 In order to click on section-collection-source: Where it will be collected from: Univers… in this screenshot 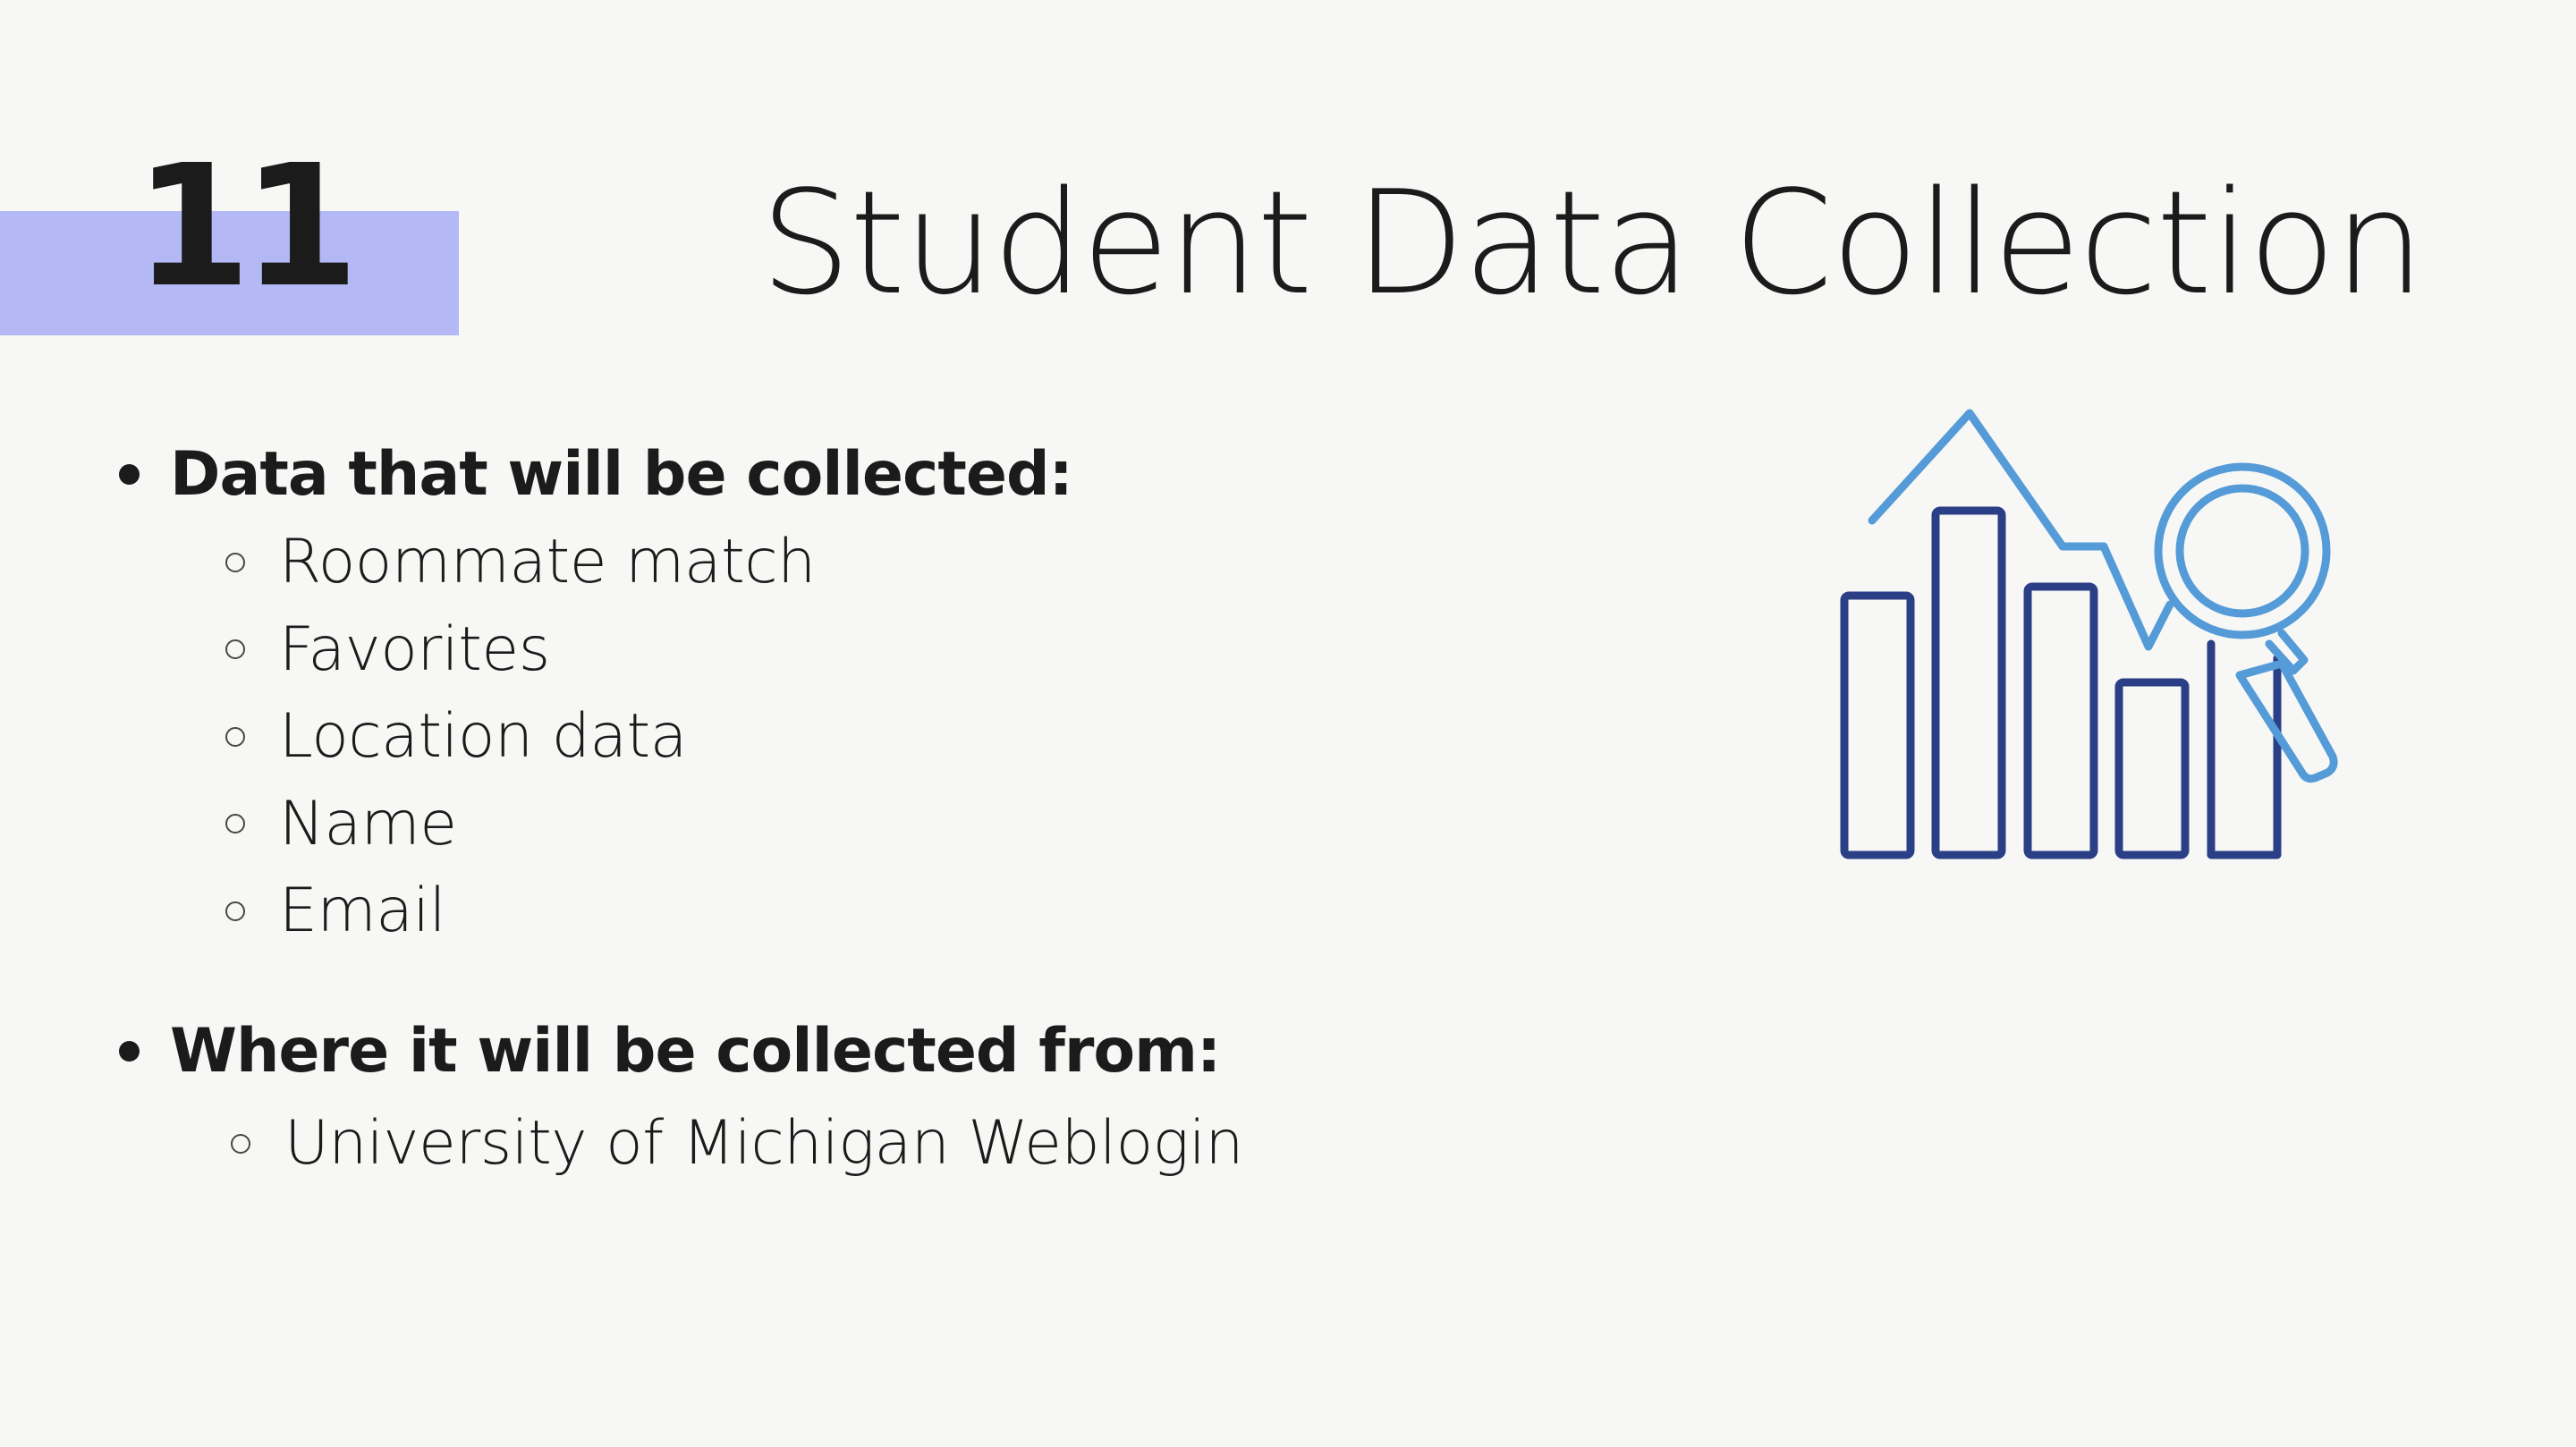, I will do `click(831, 1099)`.